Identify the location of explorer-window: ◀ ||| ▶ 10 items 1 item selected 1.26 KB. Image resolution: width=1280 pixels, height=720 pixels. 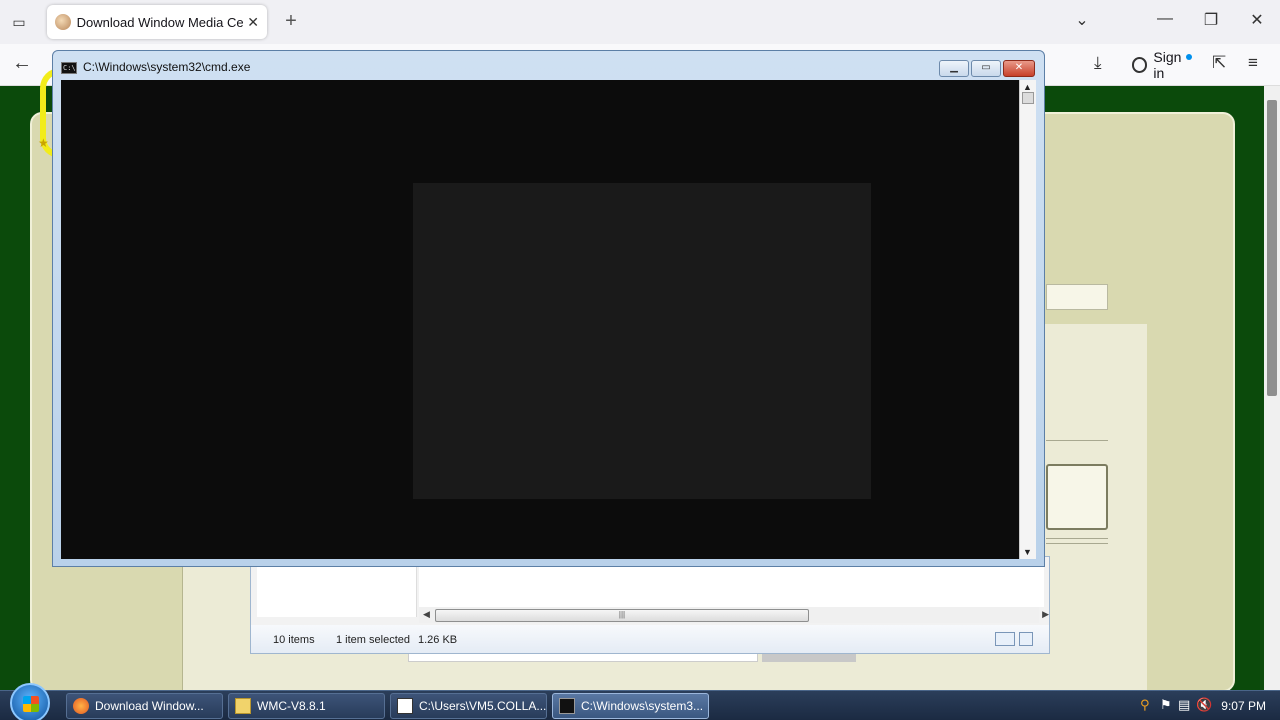
(650, 605).